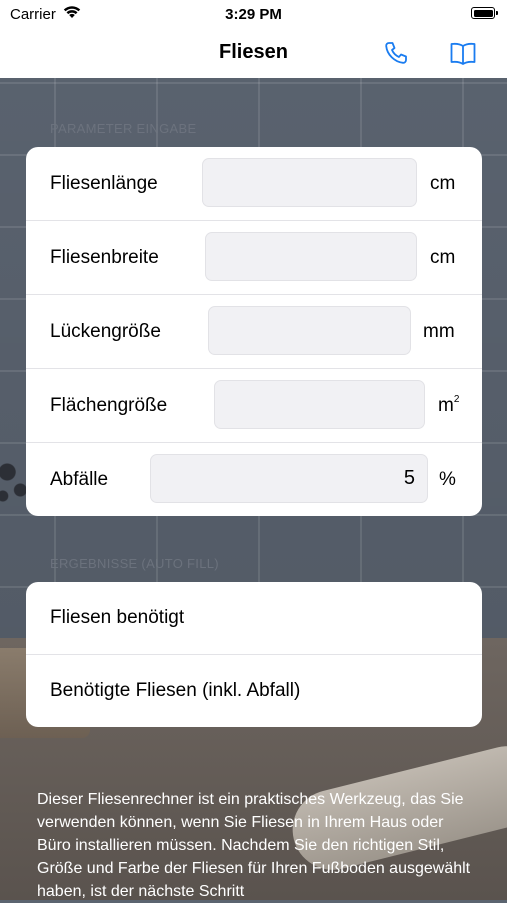 This screenshot has width=507, height=903. I want to click on row-tile-width: Fliesenbreite cm, so click(254, 258).